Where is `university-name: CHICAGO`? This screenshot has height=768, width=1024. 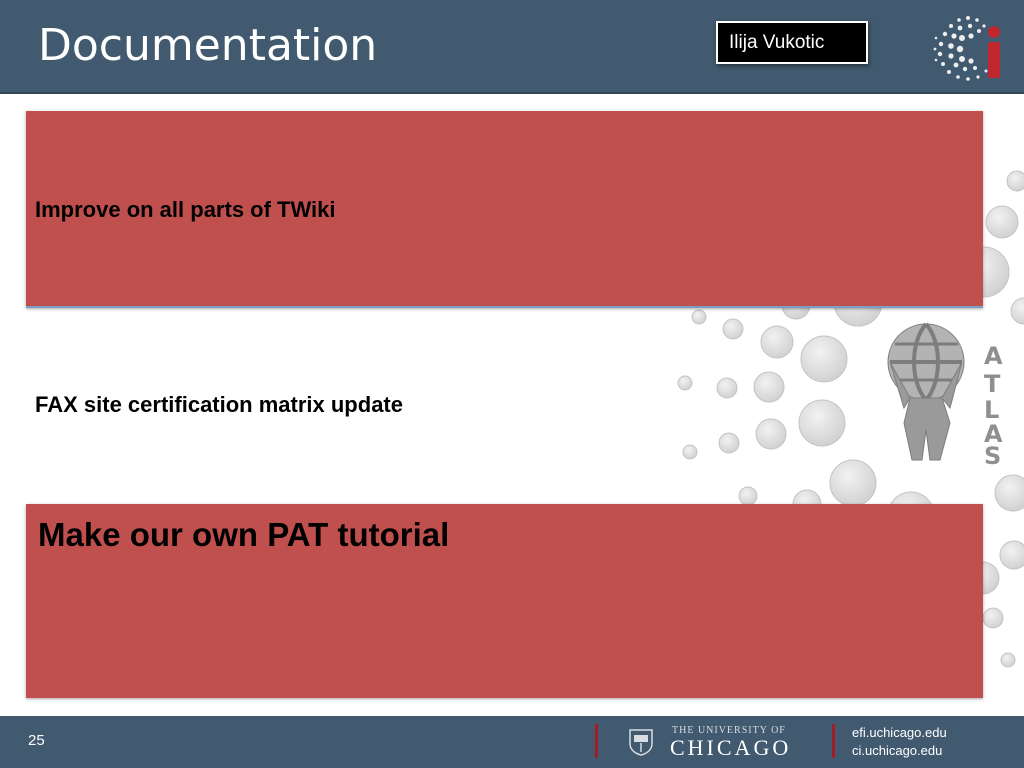 university-name: CHICAGO is located at coordinates (731, 747).